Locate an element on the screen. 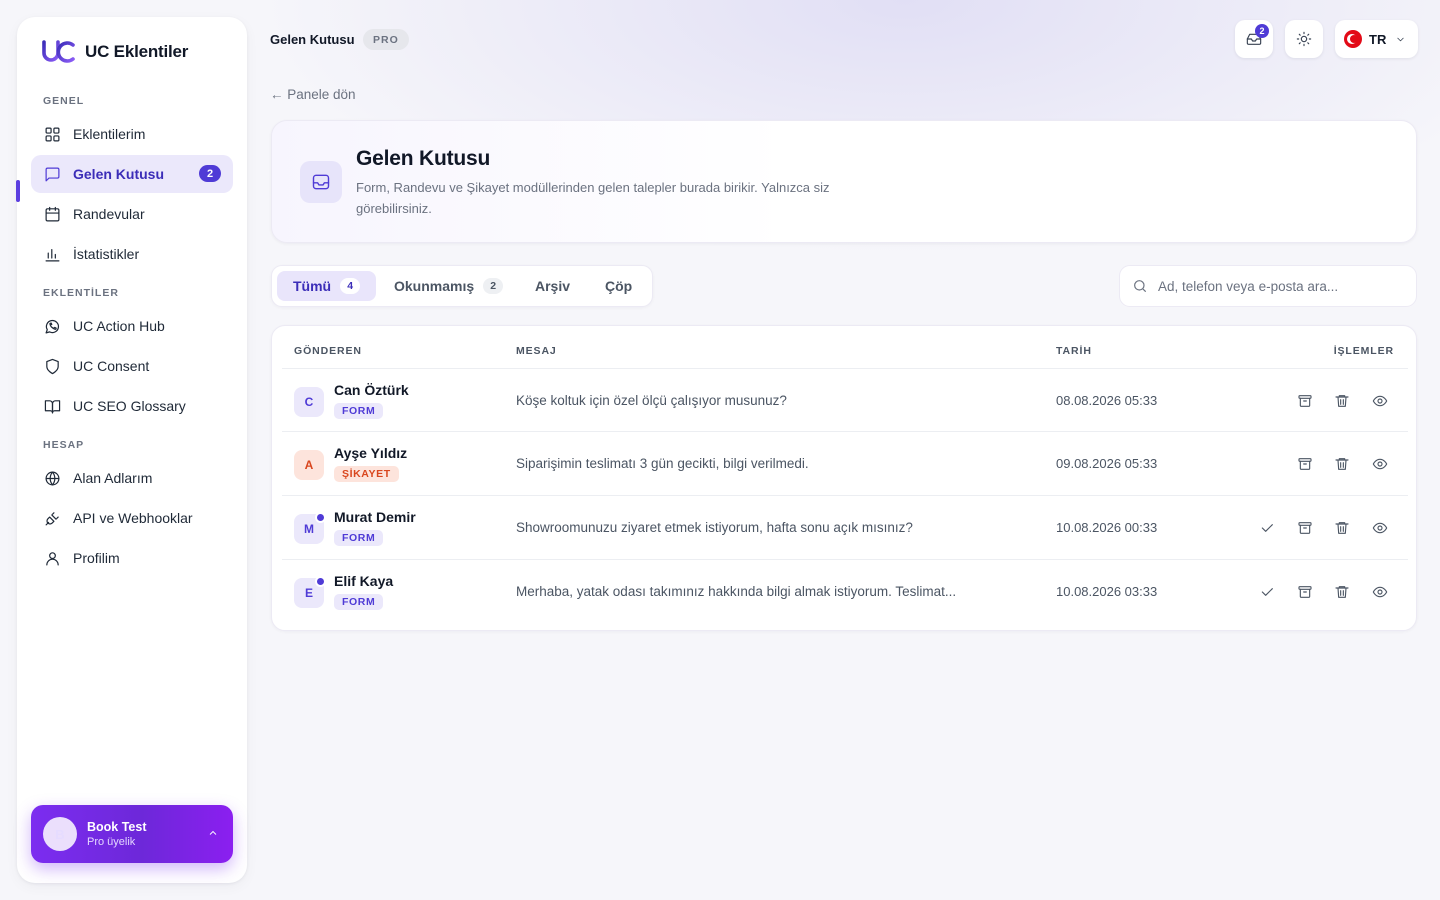 The width and height of the screenshot is (1440, 900). sidebar-item-uc-seo-glossary: UC SEO Glossary is located at coordinates (132, 406).